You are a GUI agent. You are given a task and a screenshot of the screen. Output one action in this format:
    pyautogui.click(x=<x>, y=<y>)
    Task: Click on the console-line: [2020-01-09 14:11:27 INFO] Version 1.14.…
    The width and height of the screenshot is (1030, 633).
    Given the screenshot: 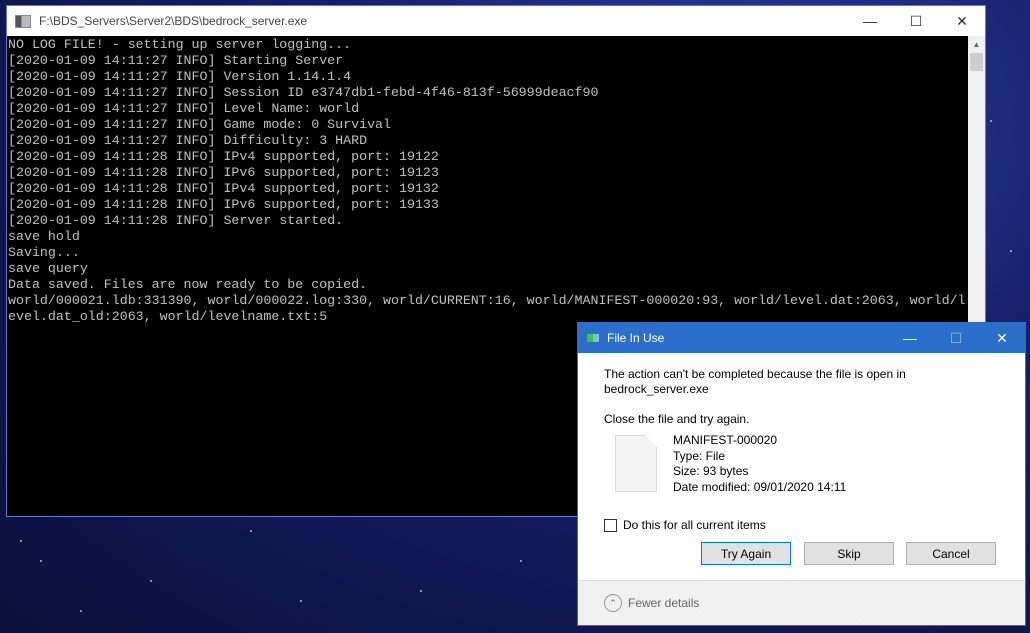 What is the action you would take?
    pyautogui.click(x=180, y=76)
    